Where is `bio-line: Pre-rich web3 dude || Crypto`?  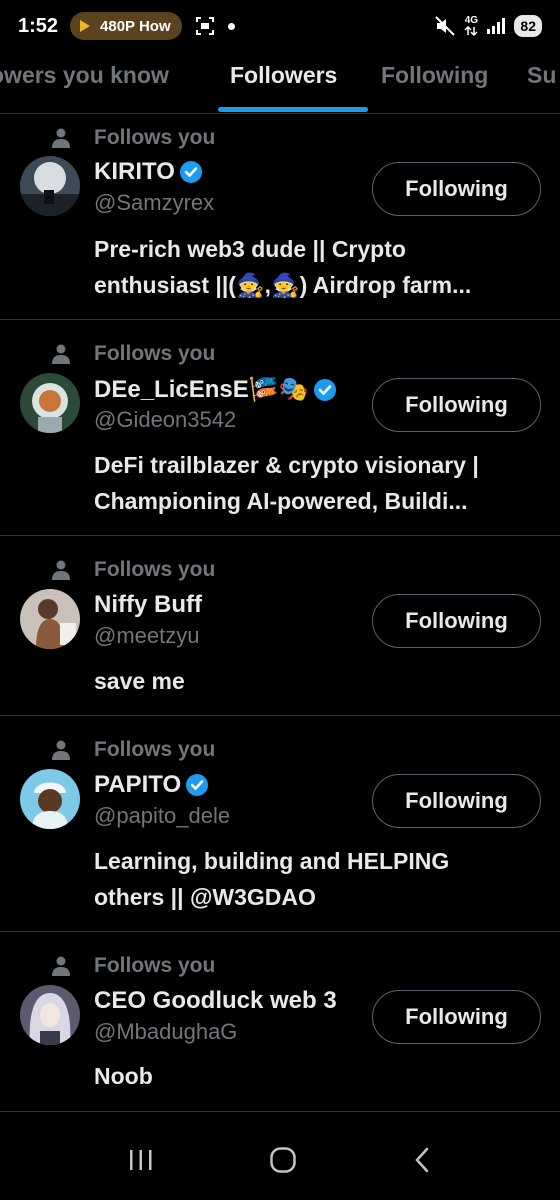 bio-line: Pre-rich web3 dude || Crypto is located at coordinates (250, 249).